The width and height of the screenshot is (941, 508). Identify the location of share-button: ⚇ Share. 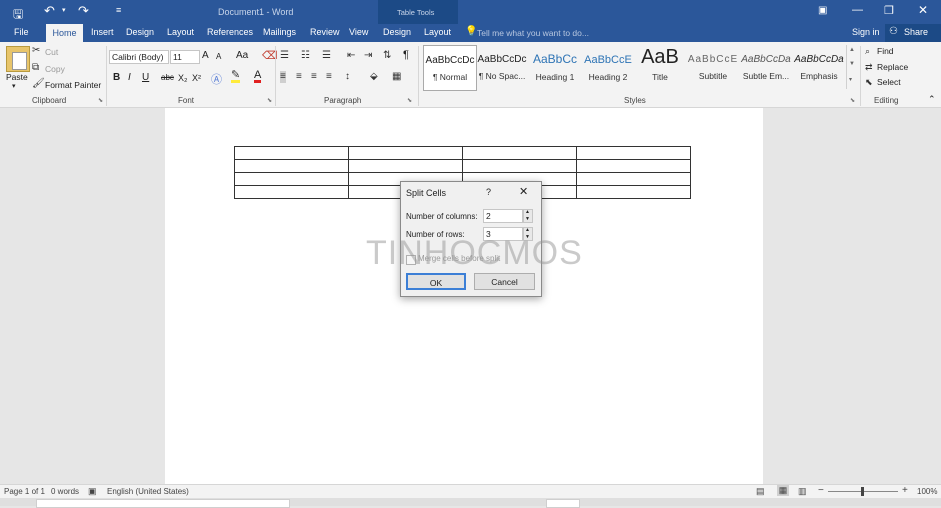
(913, 33).